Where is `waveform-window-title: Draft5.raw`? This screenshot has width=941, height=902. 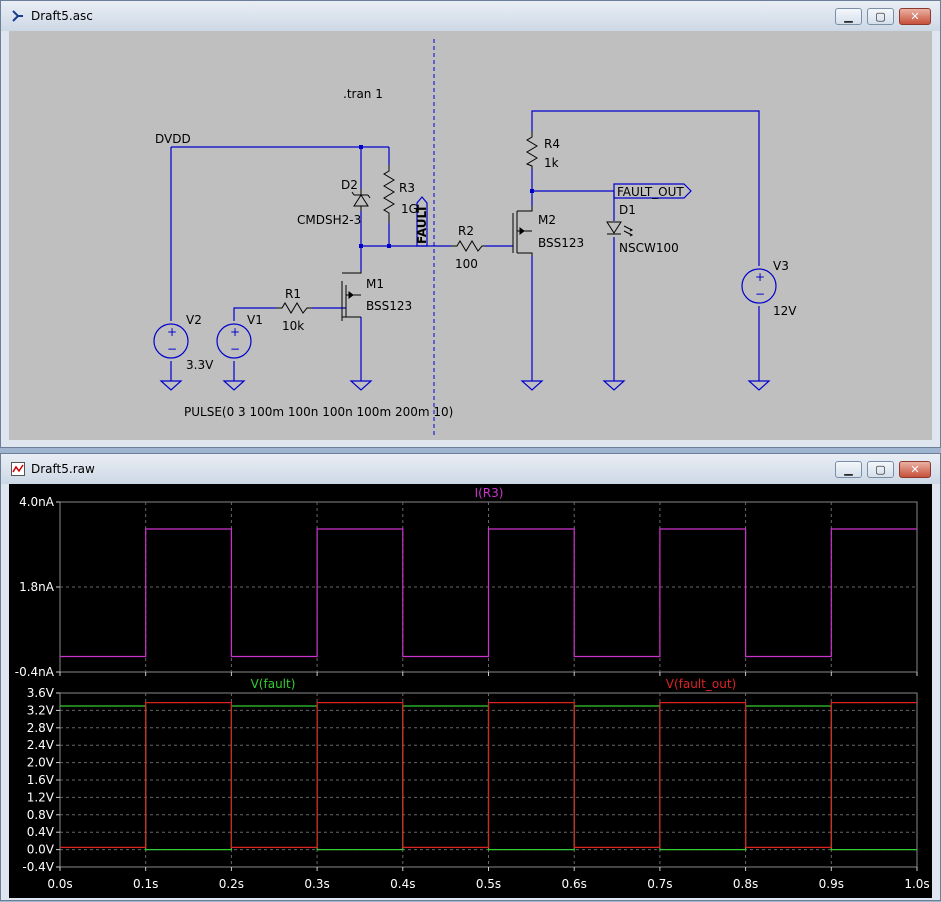 waveform-window-title: Draft5.raw is located at coordinates (63, 469).